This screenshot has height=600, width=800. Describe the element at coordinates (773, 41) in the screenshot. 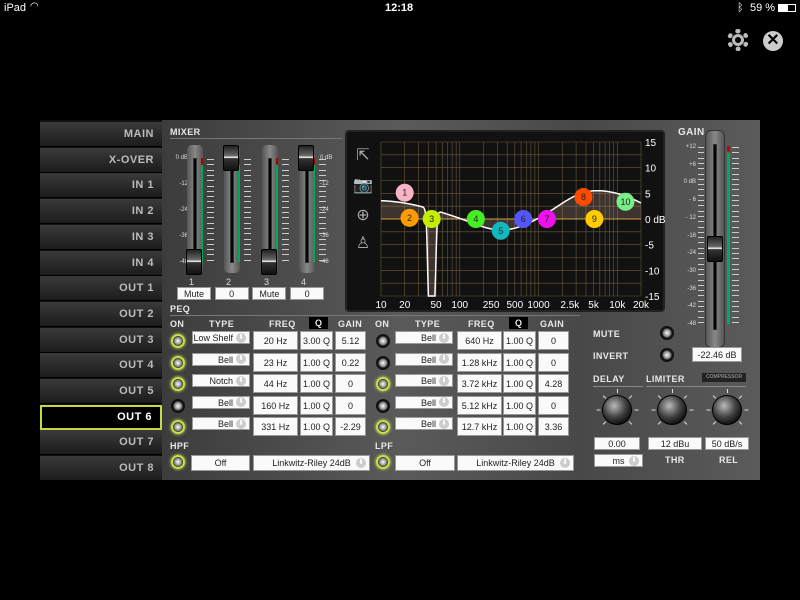

I see `close-icon: ✕` at that location.